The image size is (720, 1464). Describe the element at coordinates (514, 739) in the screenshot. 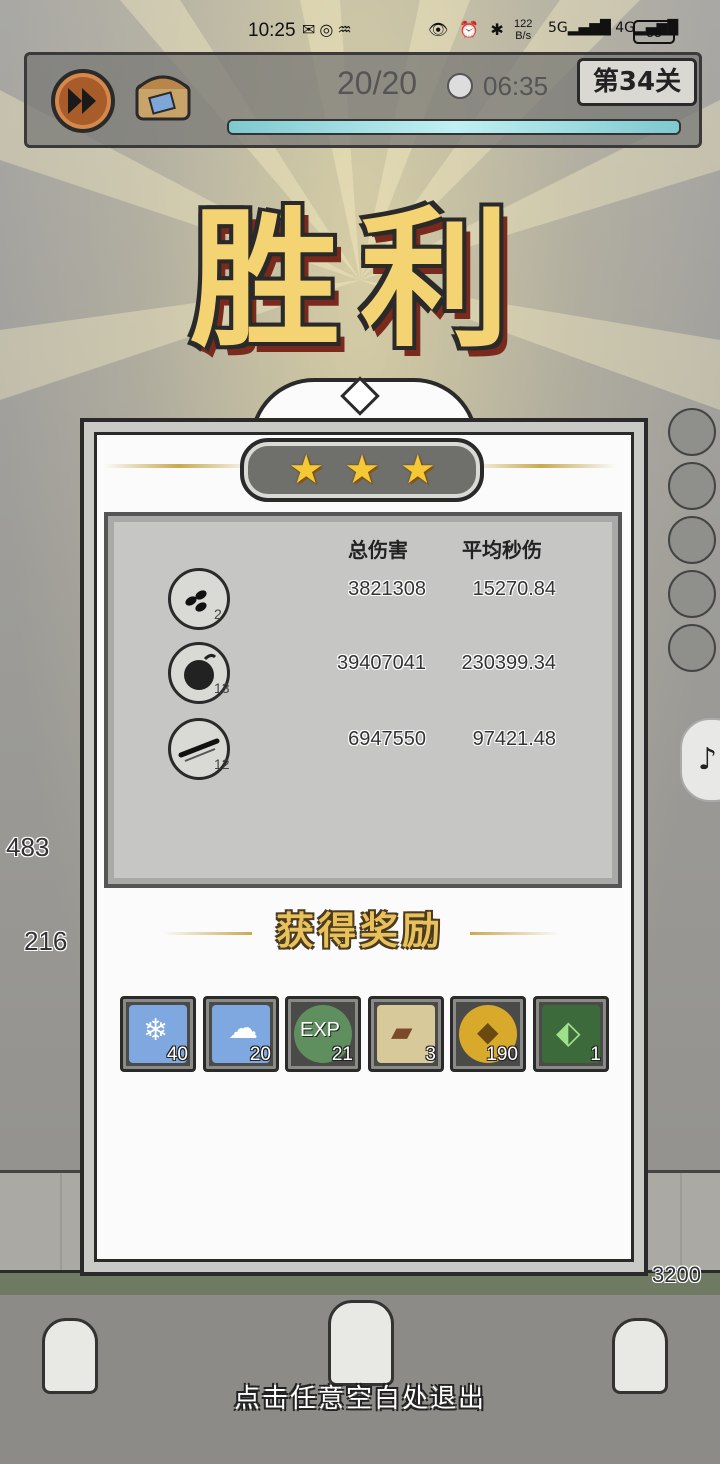

I see `avg-dps: 97421.48` at that location.